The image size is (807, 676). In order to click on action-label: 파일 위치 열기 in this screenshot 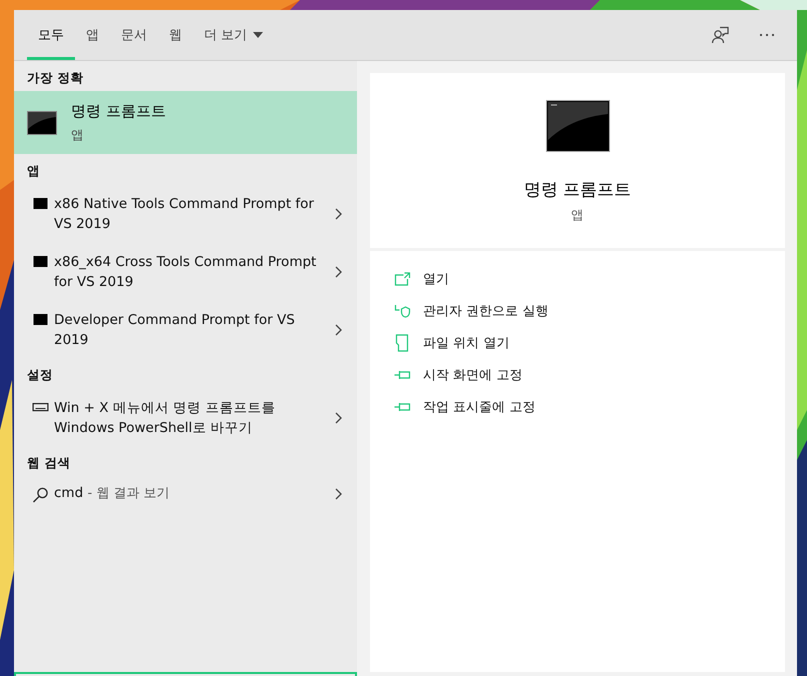, I will do `click(466, 343)`.